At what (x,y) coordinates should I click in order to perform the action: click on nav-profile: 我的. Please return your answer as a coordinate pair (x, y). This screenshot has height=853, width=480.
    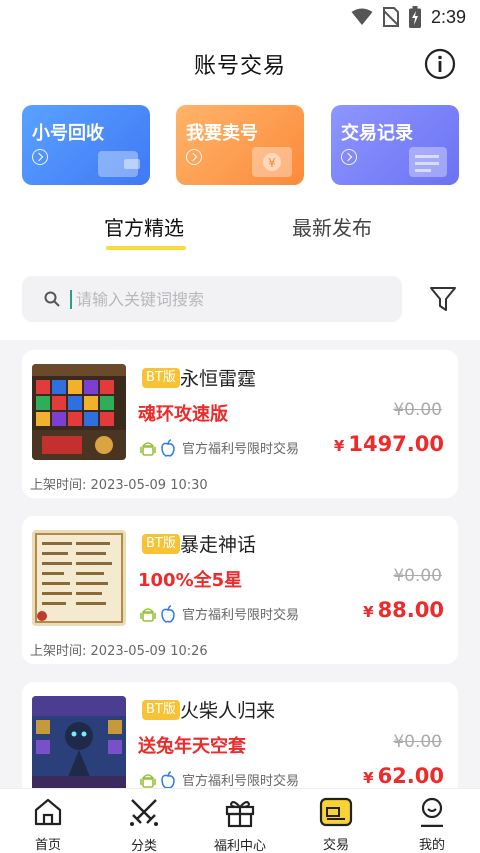
    Looking at the image, I should click on (432, 821).